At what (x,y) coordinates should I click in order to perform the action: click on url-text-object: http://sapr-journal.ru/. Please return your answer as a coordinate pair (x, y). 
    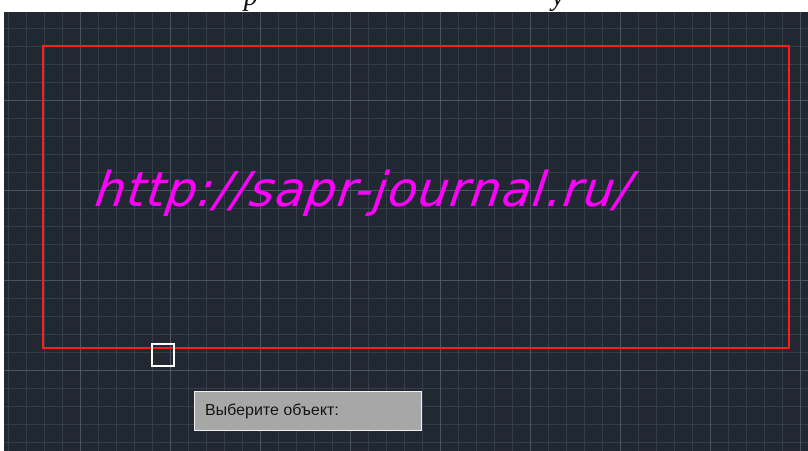
    Looking at the image, I should click on (364, 190).